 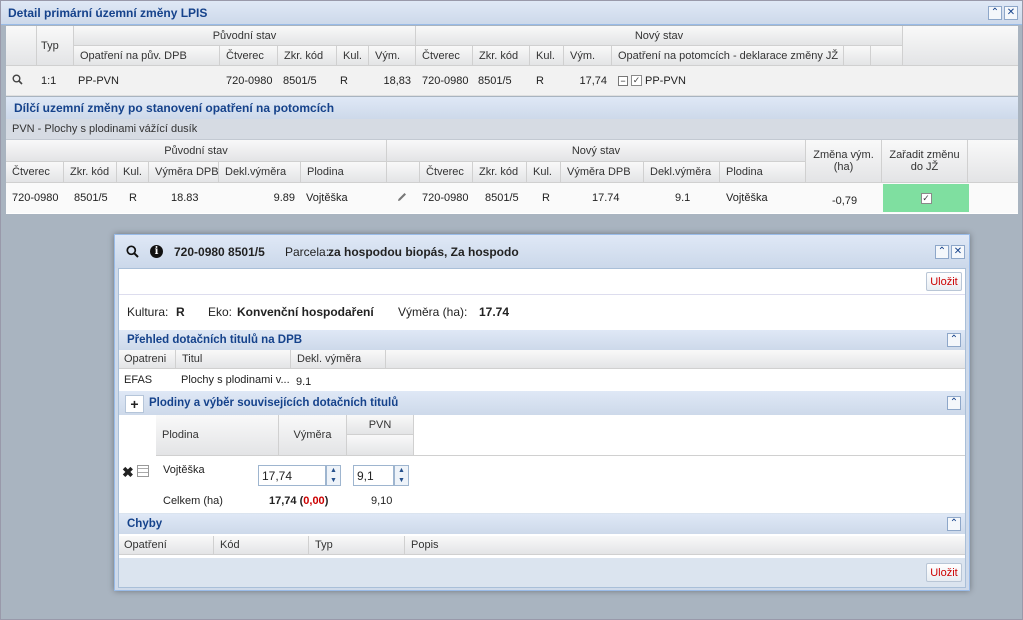 What do you see at coordinates (196, 151) in the screenshot?
I see `group-puvodni-2: Původní stav` at bounding box center [196, 151].